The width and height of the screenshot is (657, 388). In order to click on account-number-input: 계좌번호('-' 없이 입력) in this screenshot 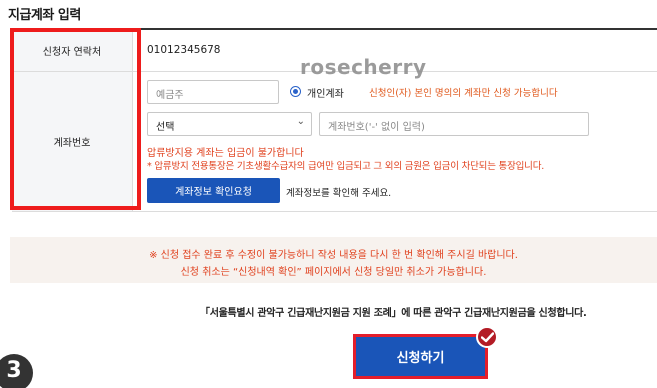, I will do `click(454, 124)`.